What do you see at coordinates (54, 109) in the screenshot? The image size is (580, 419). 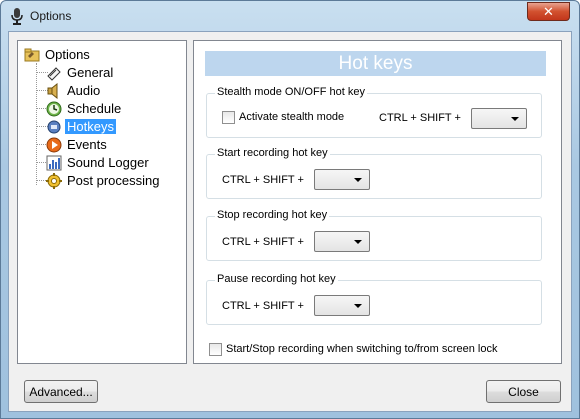 I see `schedule-icon` at bounding box center [54, 109].